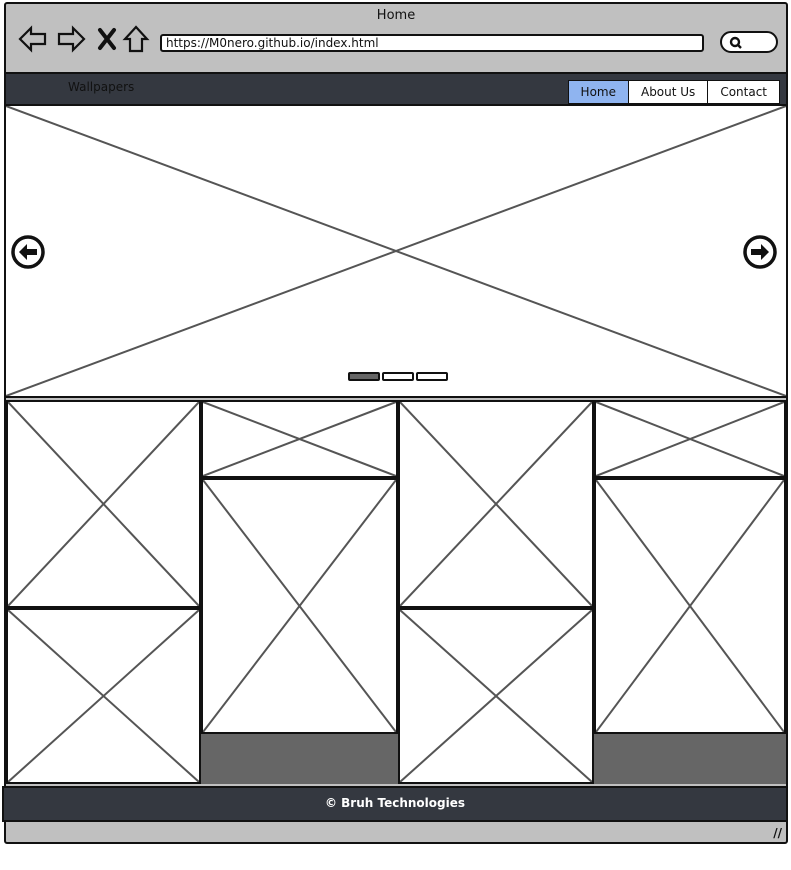 This screenshot has height=870, width=791. I want to click on footer-text: © Bruh Technologies, so click(395, 803).